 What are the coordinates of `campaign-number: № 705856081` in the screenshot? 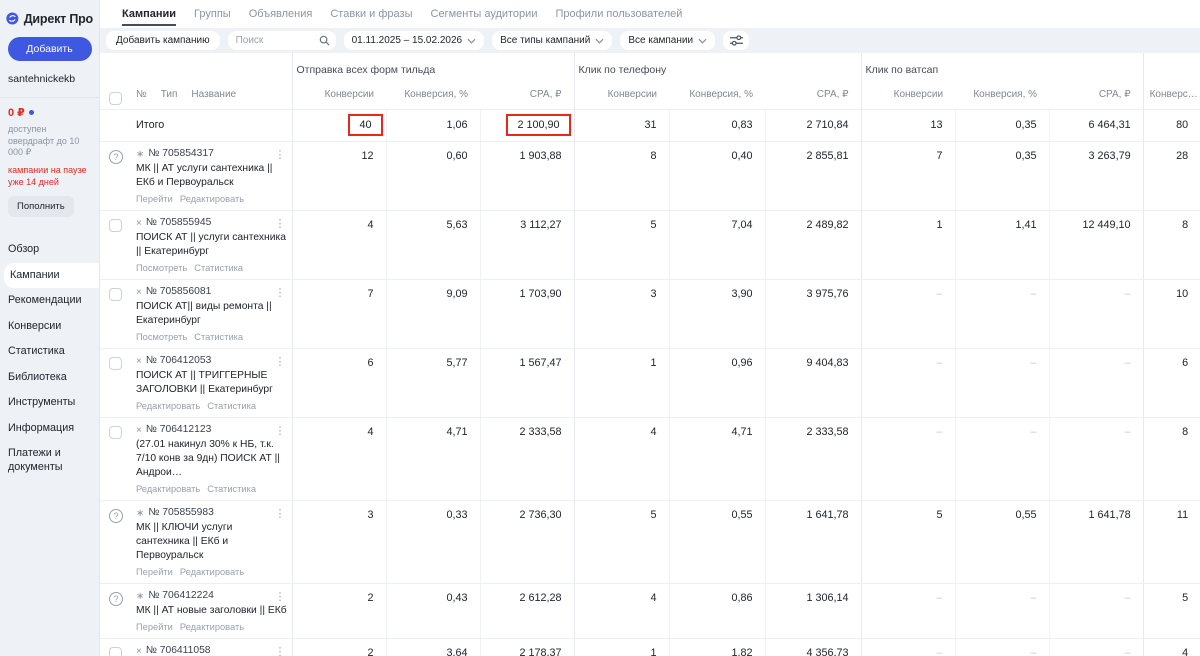 It's located at (209, 291).